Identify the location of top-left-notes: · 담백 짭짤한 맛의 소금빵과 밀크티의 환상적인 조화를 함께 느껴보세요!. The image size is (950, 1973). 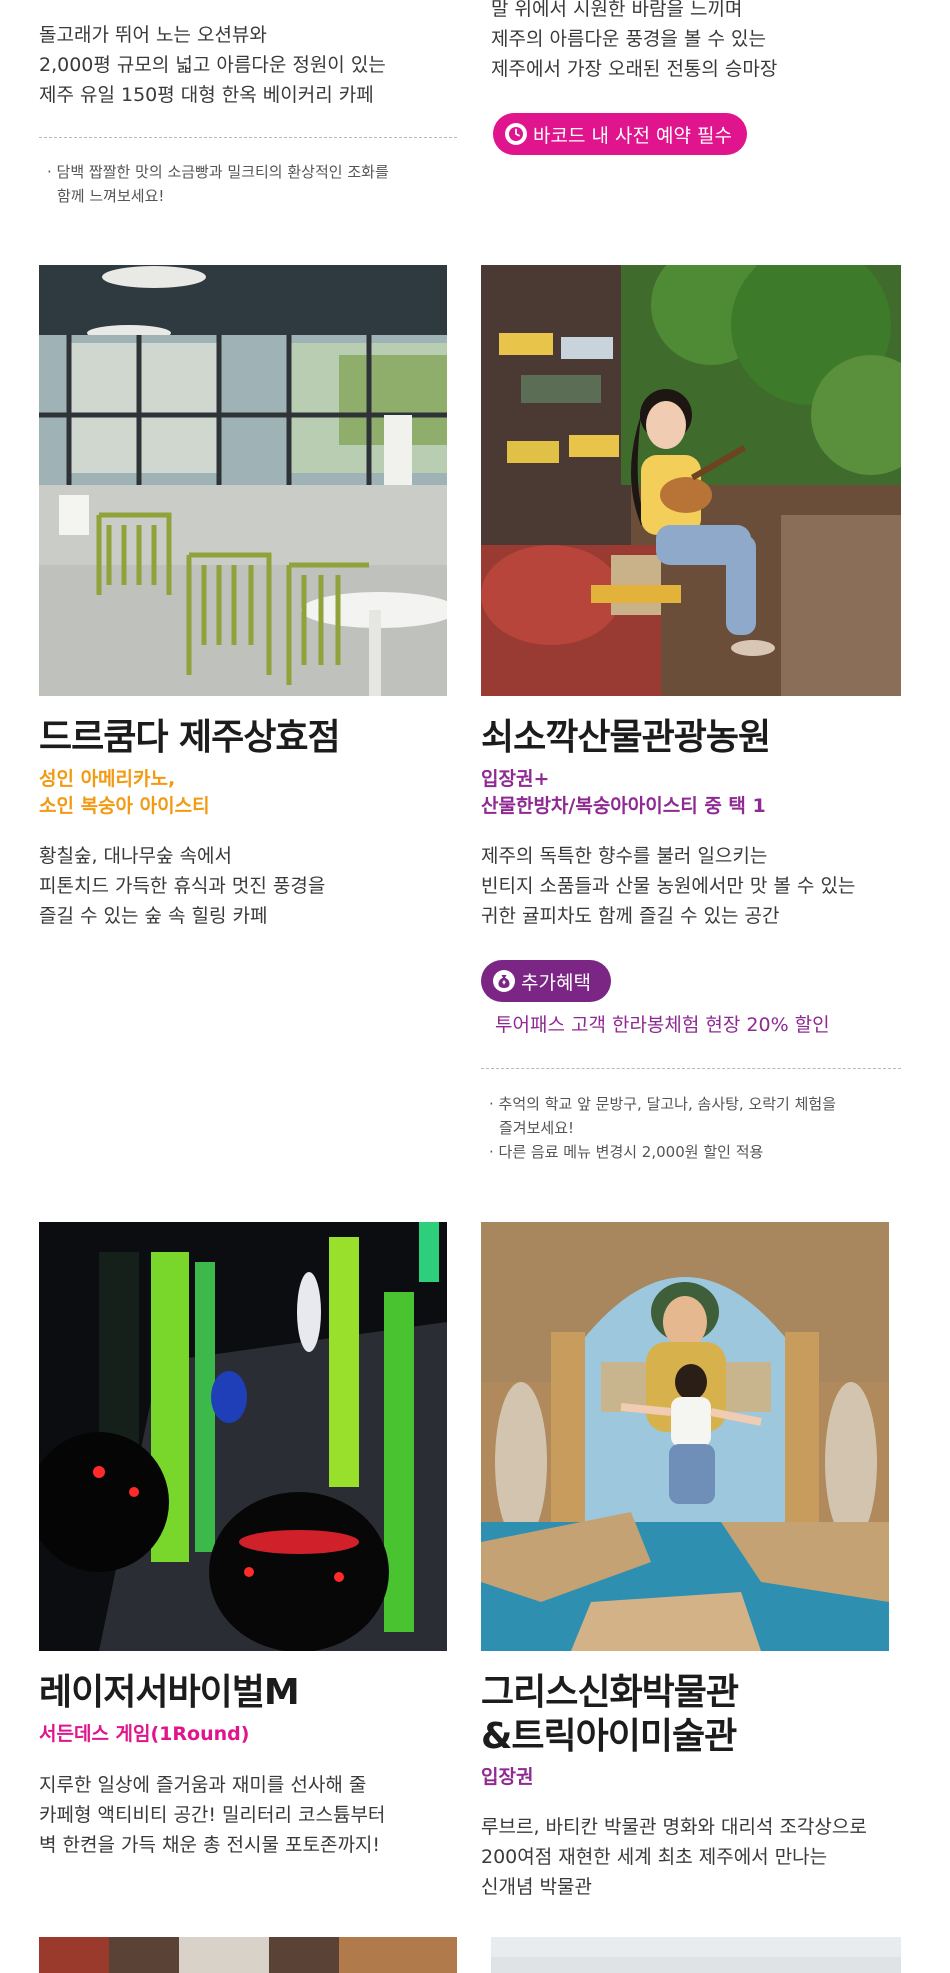
(218, 184).